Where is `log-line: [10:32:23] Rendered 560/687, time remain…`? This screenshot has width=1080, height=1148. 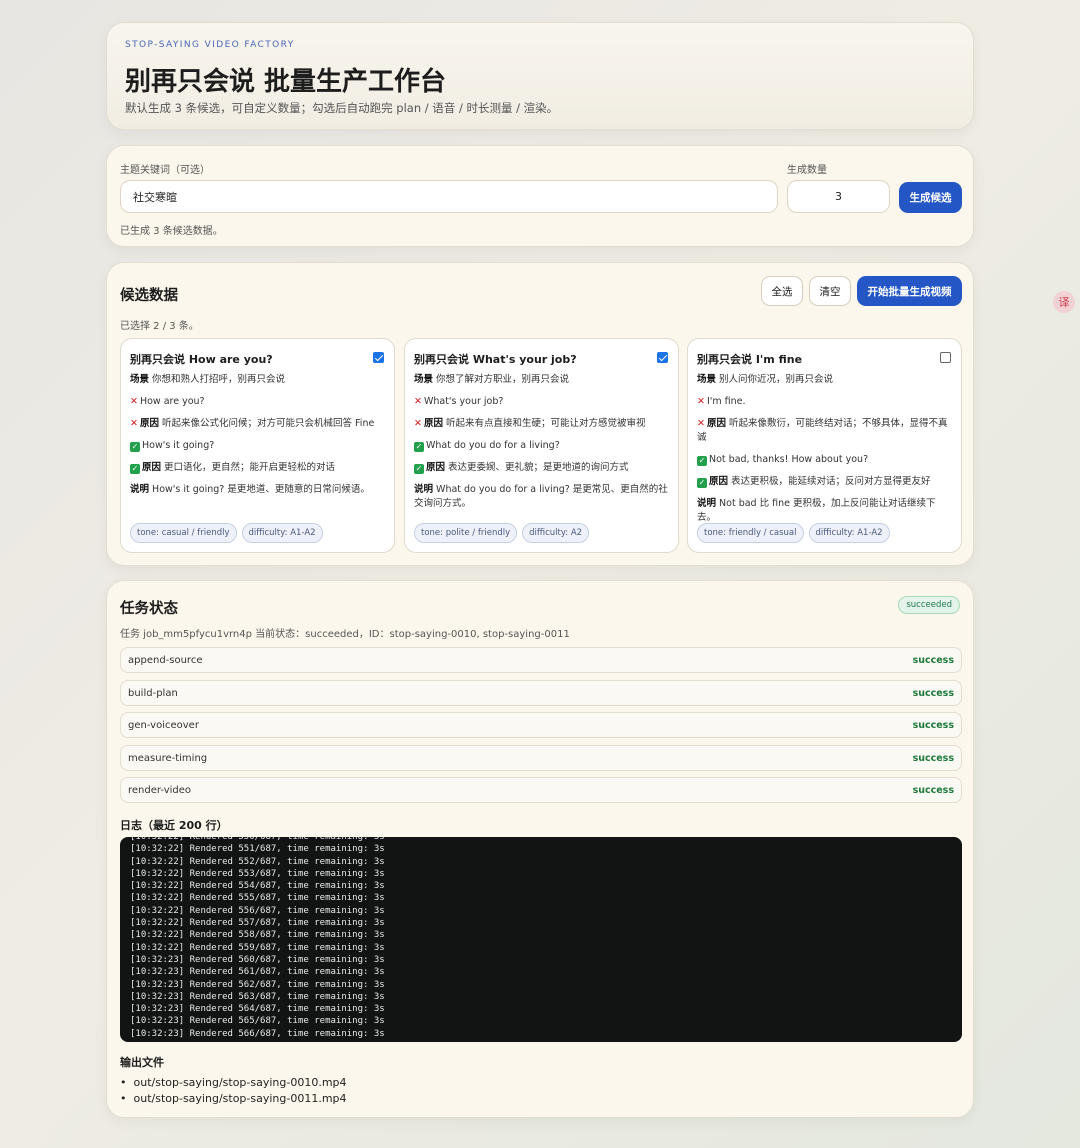
log-line: [10:32:23] Rendered 560/687, time remain… is located at coordinates (257, 959).